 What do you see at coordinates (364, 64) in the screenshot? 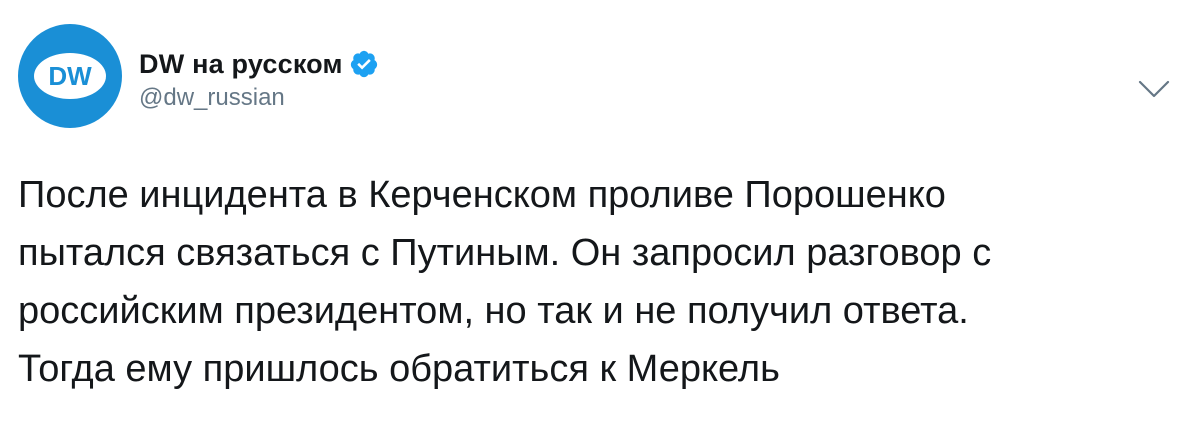
I see `verified-badge-icon` at bounding box center [364, 64].